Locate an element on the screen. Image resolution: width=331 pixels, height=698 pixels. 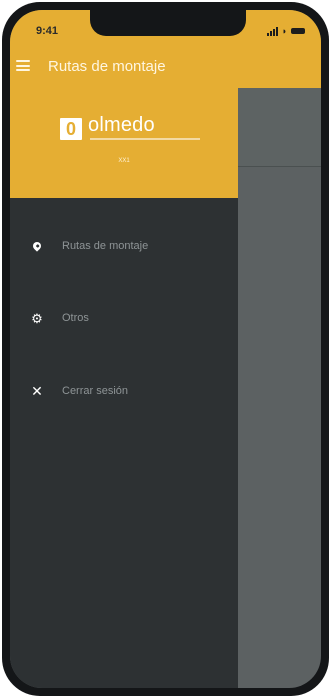
brand-logo-mark: 0 is located at coordinates (71, 129).